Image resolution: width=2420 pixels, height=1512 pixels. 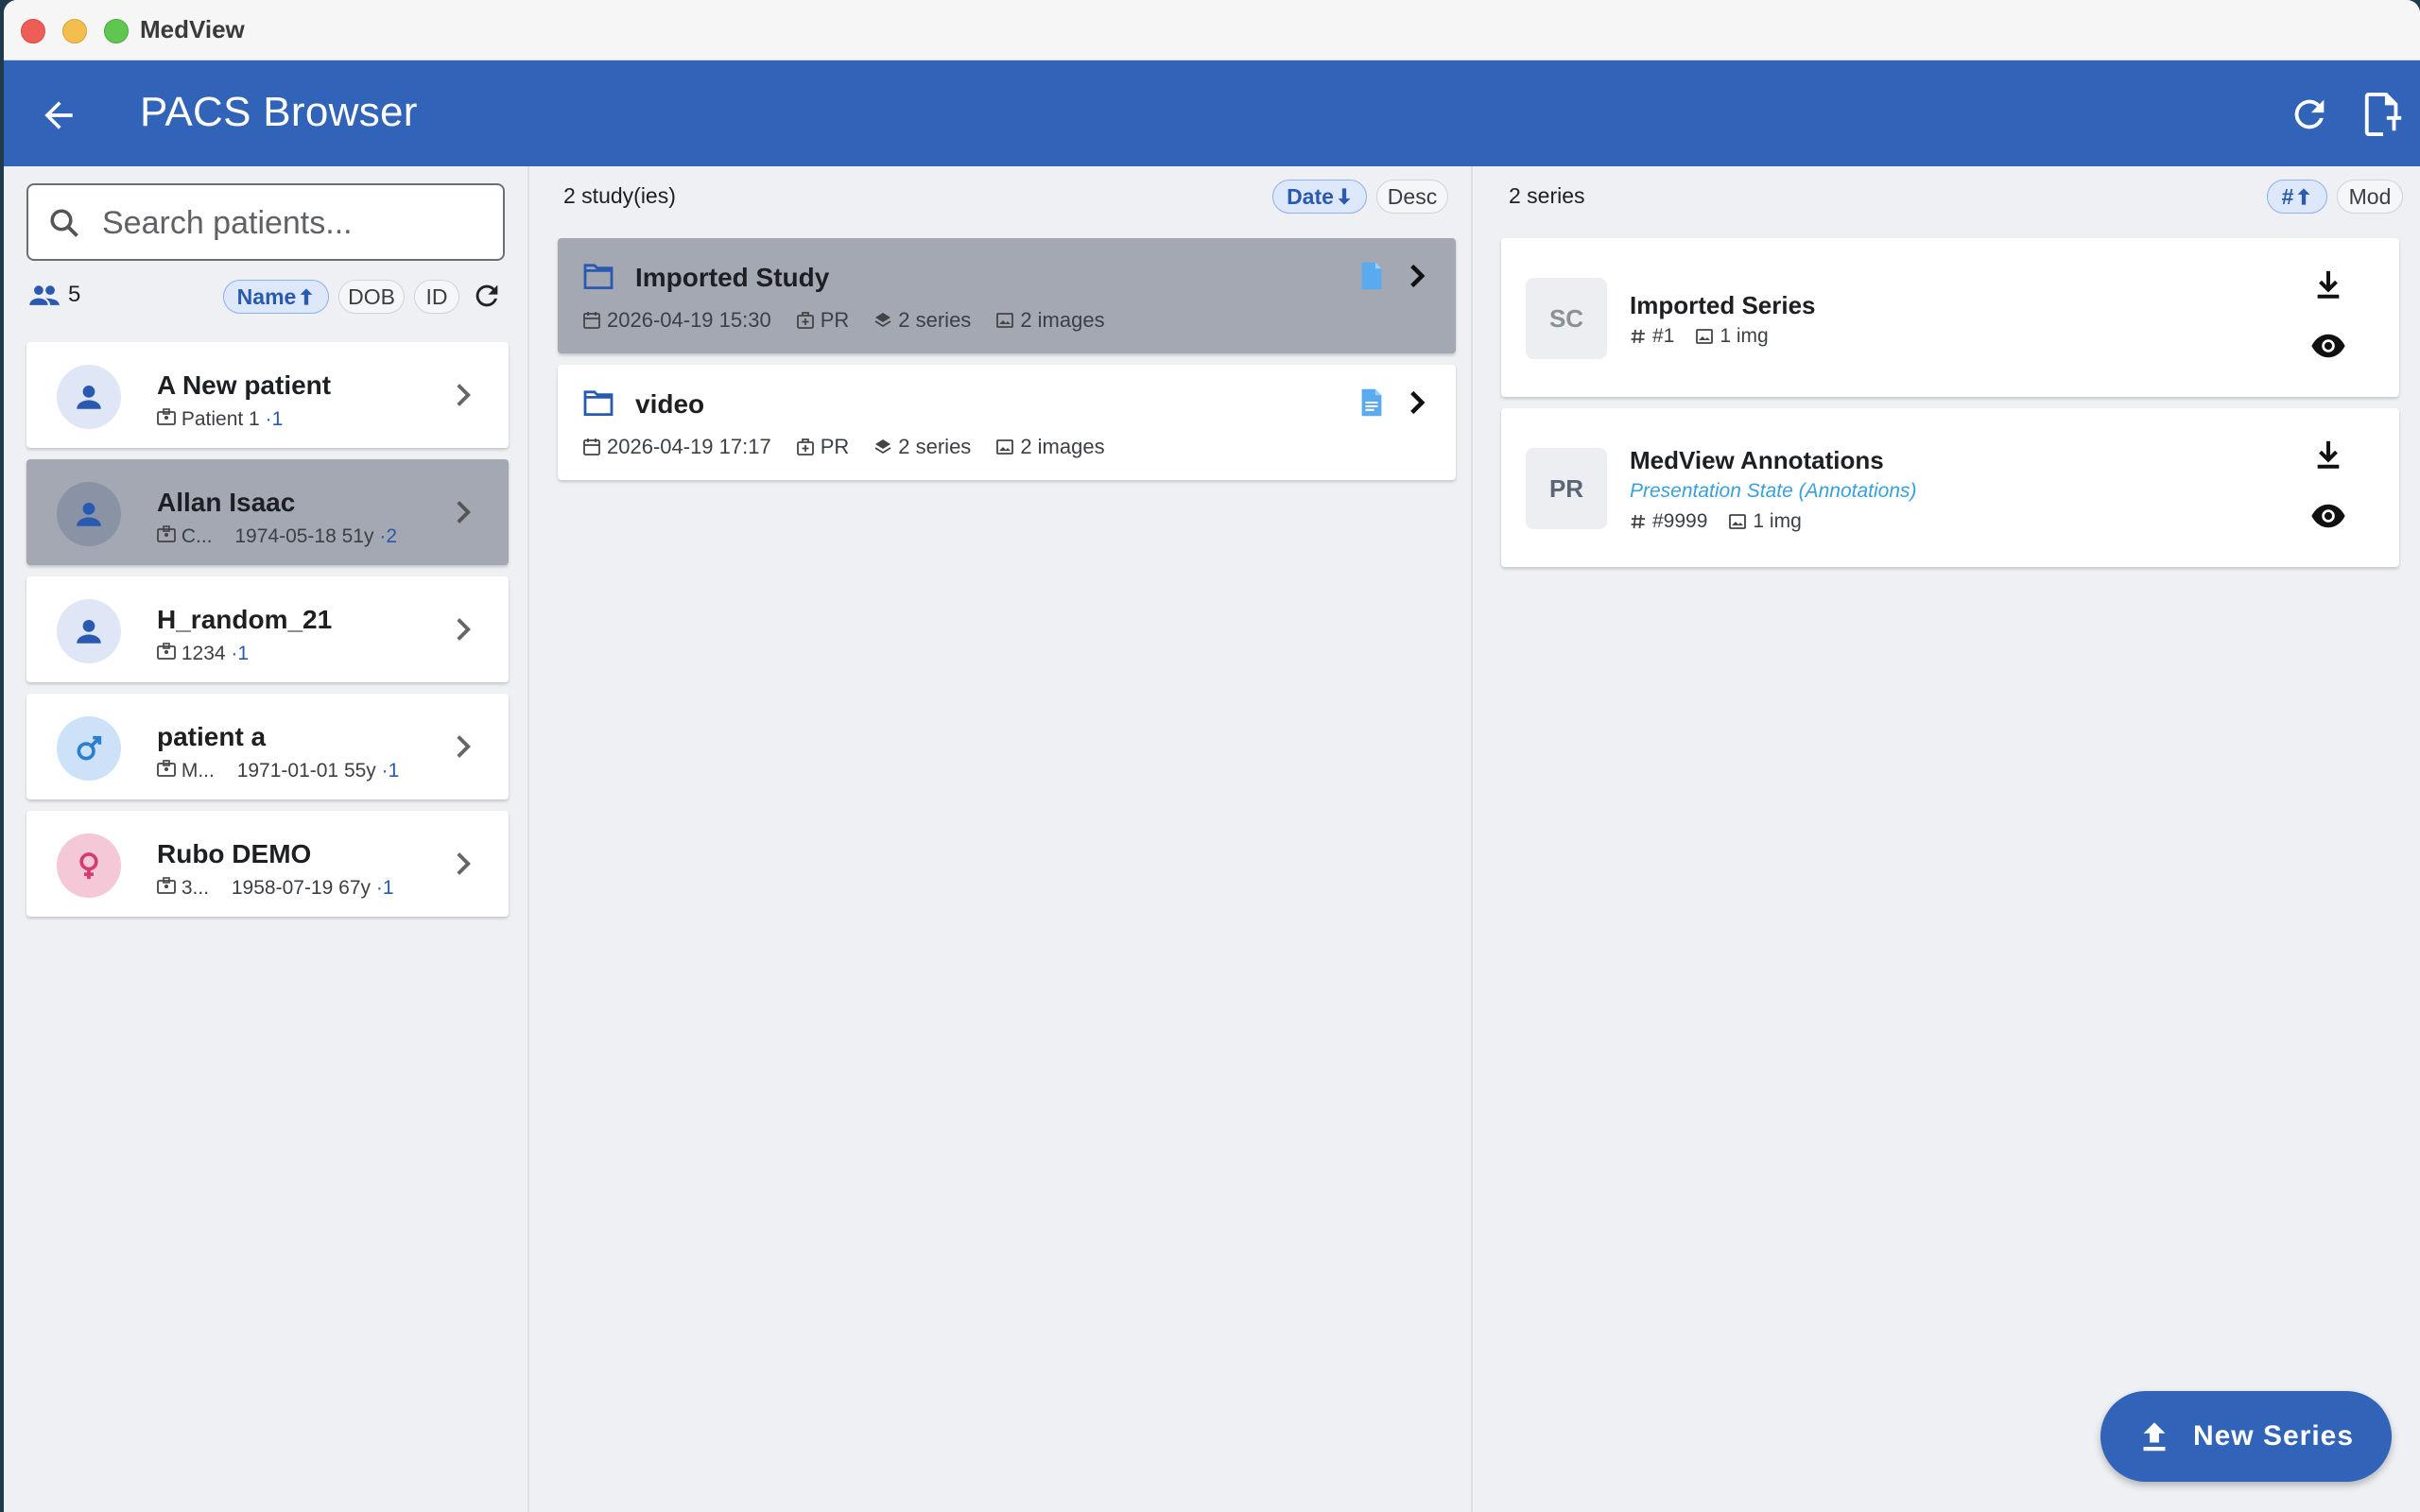 What do you see at coordinates (203, 654) in the screenshot?
I see `patient-meta: 1234 ·1` at bounding box center [203, 654].